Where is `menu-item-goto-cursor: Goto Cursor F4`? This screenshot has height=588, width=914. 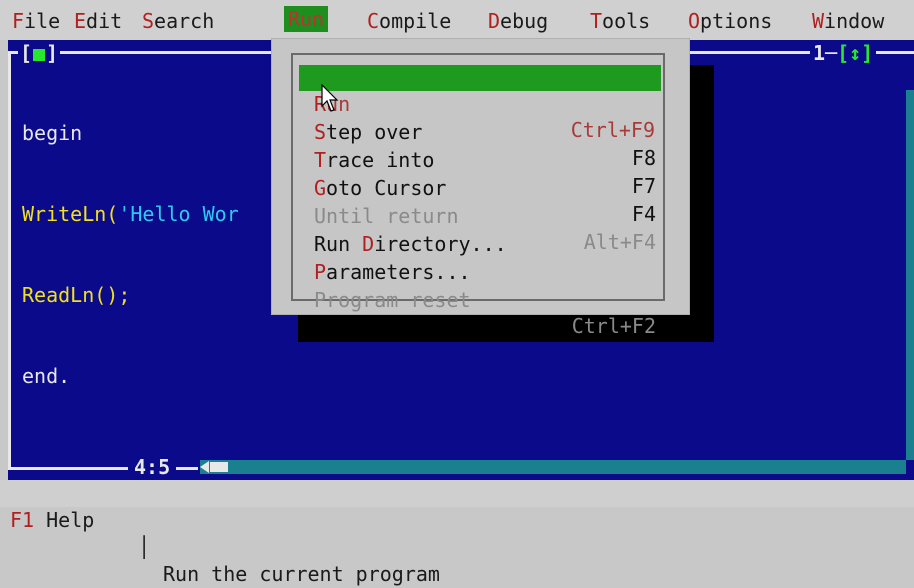
menu-item-goto-cursor: Goto Cursor F4 is located at coordinates (487, 187).